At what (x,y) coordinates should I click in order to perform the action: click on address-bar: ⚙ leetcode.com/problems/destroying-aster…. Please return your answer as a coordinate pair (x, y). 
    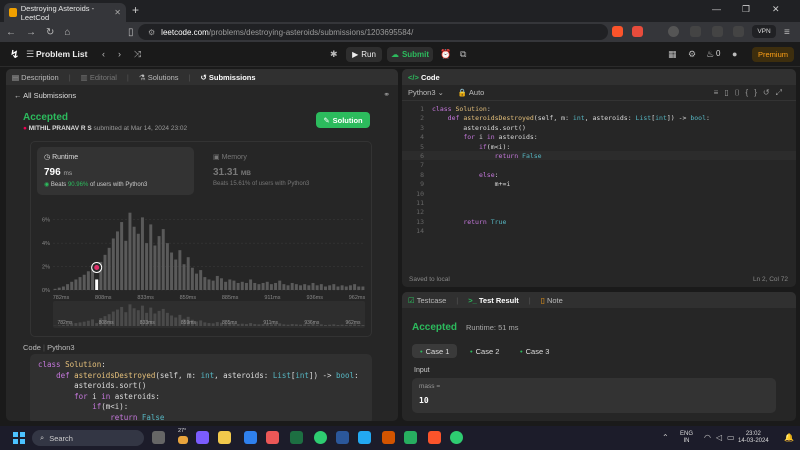
    Looking at the image, I should click on (373, 32).